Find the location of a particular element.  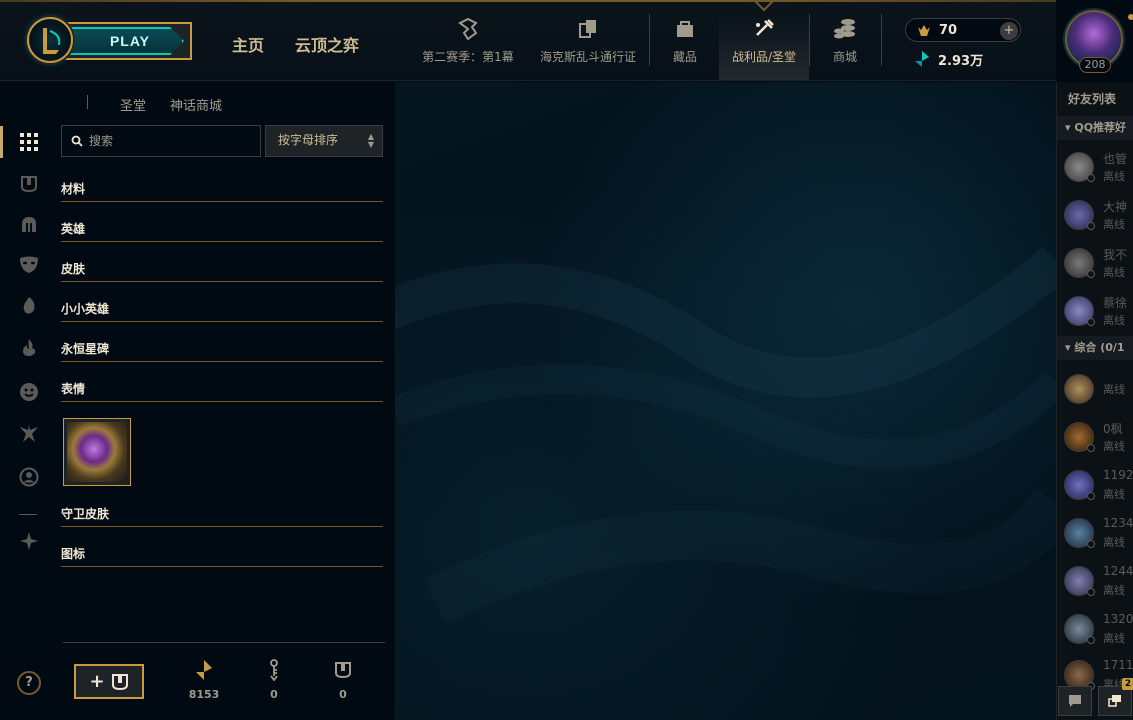

category-label: 守卫皮肤 is located at coordinates (85, 514).